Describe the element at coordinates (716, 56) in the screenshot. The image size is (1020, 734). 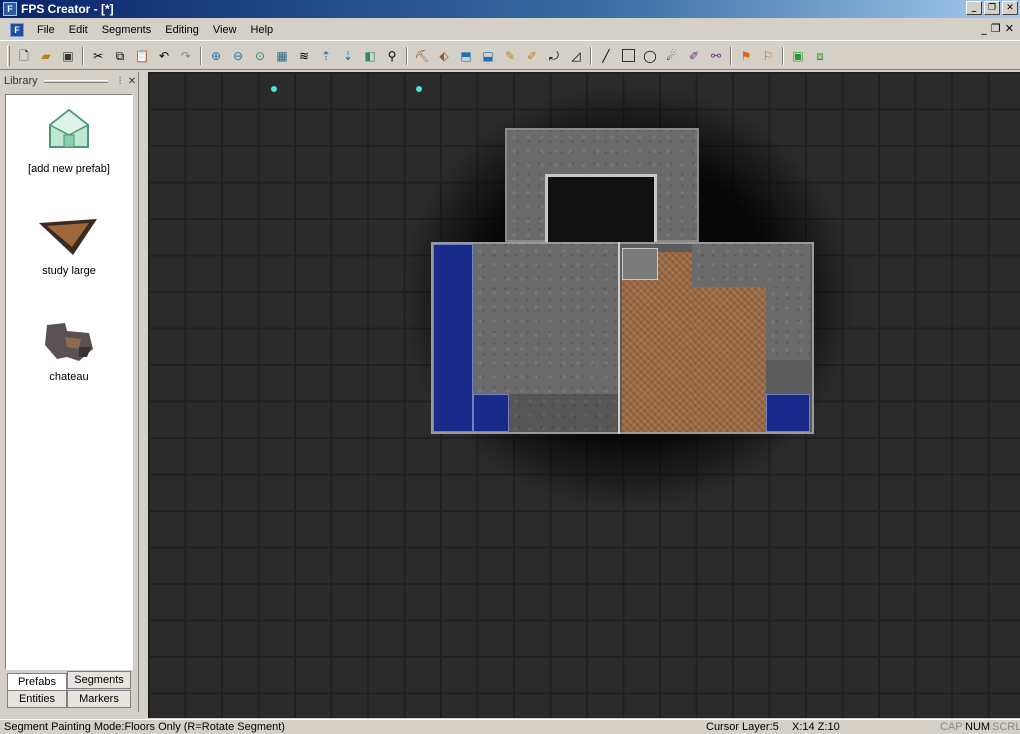
I see `entity-link-icon: ⚯` at that location.